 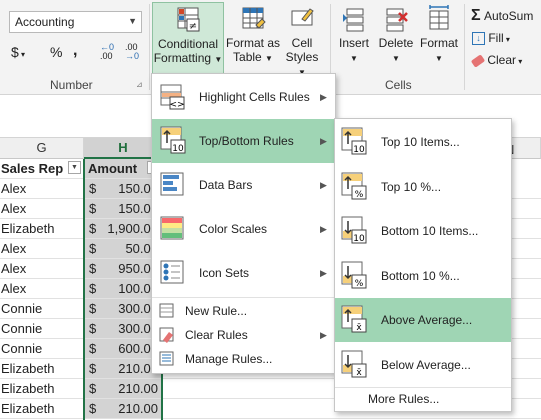 What do you see at coordinates (18, 52) in the screenshot?
I see `accounting-format-button: $ ▾` at bounding box center [18, 52].